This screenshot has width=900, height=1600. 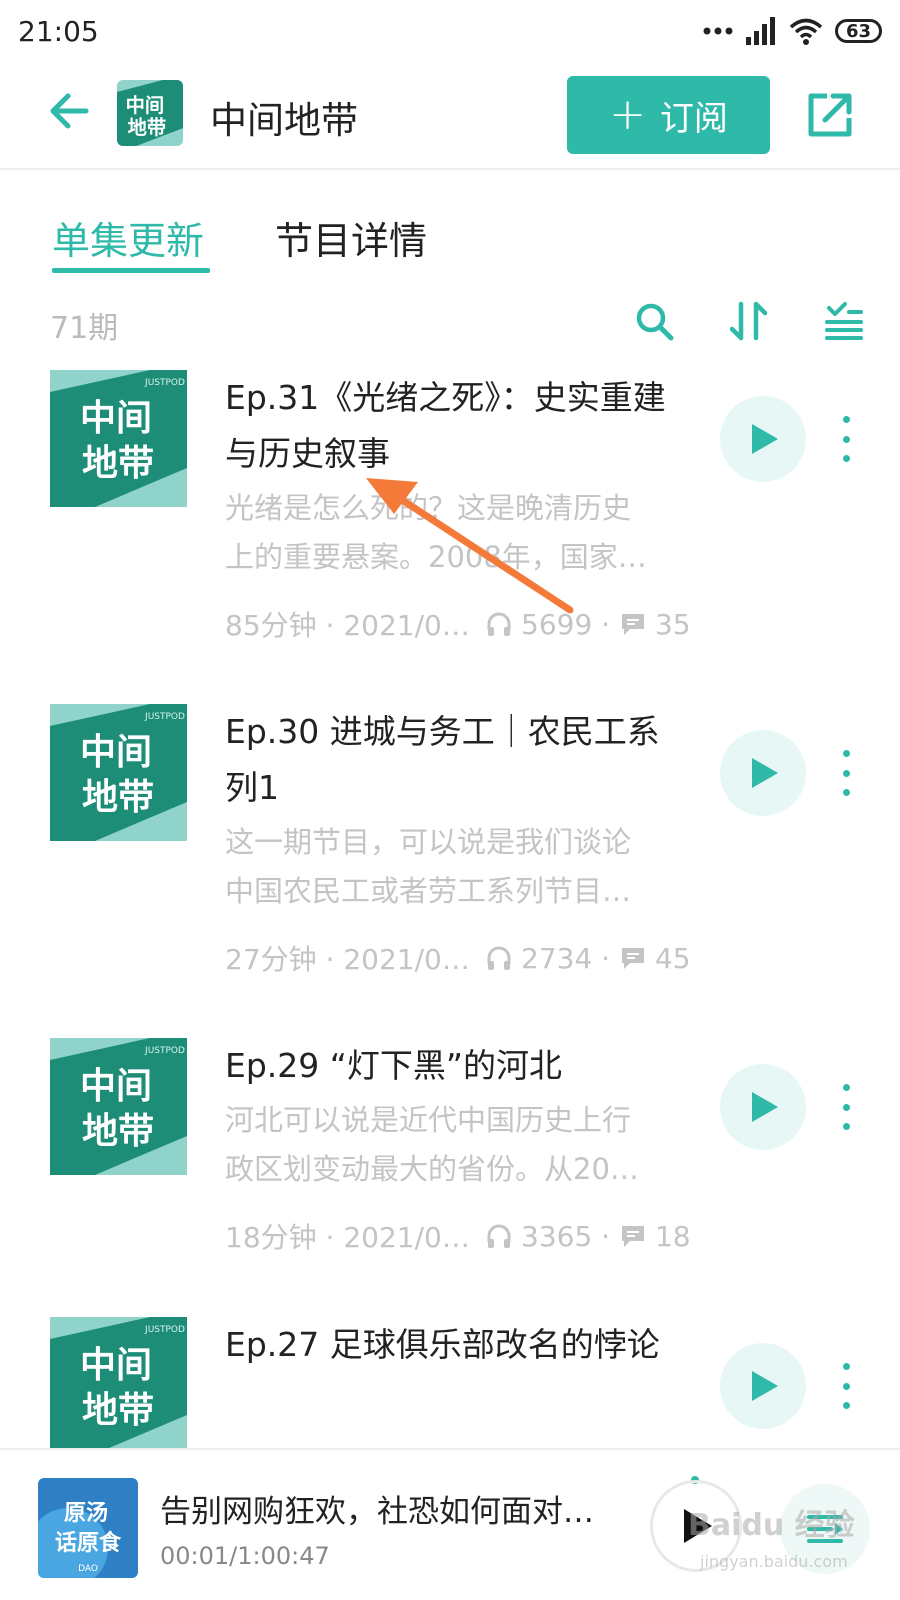 What do you see at coordinates (428, 508) in the screenshot?
I see `episode-description-line: 光绪是怎么死的？这是晚清历史` at bounding box center [428, 508].